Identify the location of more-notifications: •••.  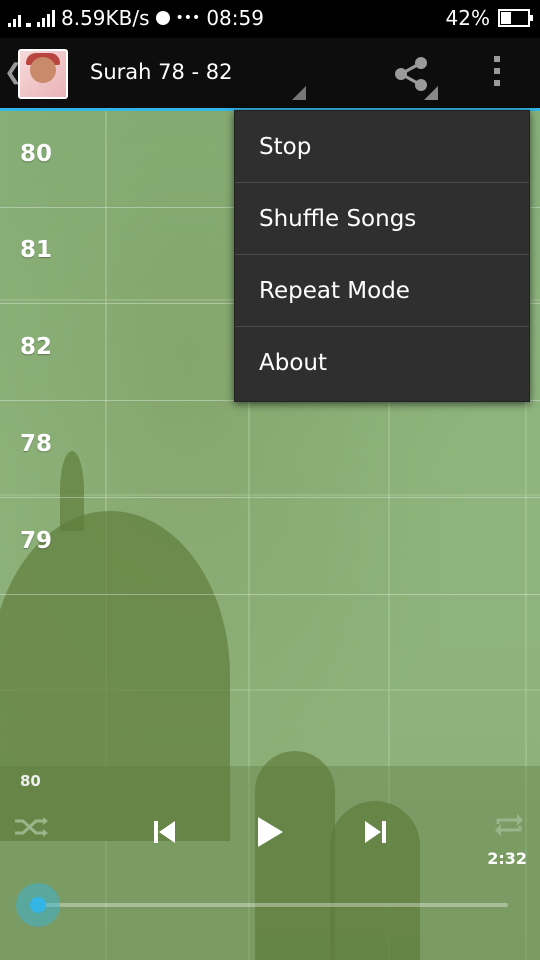
(188, 18).